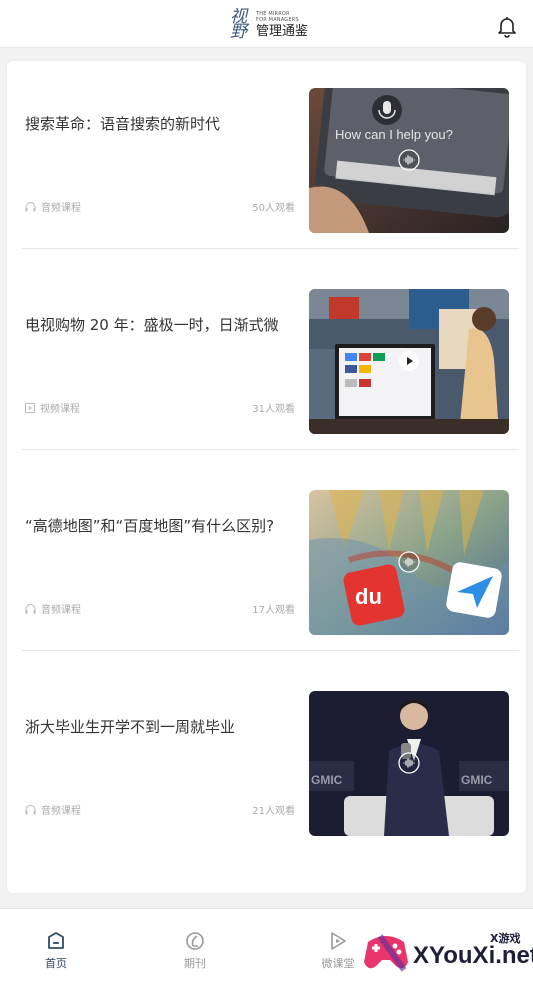 Image resolution: width=533 pixels, height=985 pixels. I want to click on play-icon, so click(409, 361).